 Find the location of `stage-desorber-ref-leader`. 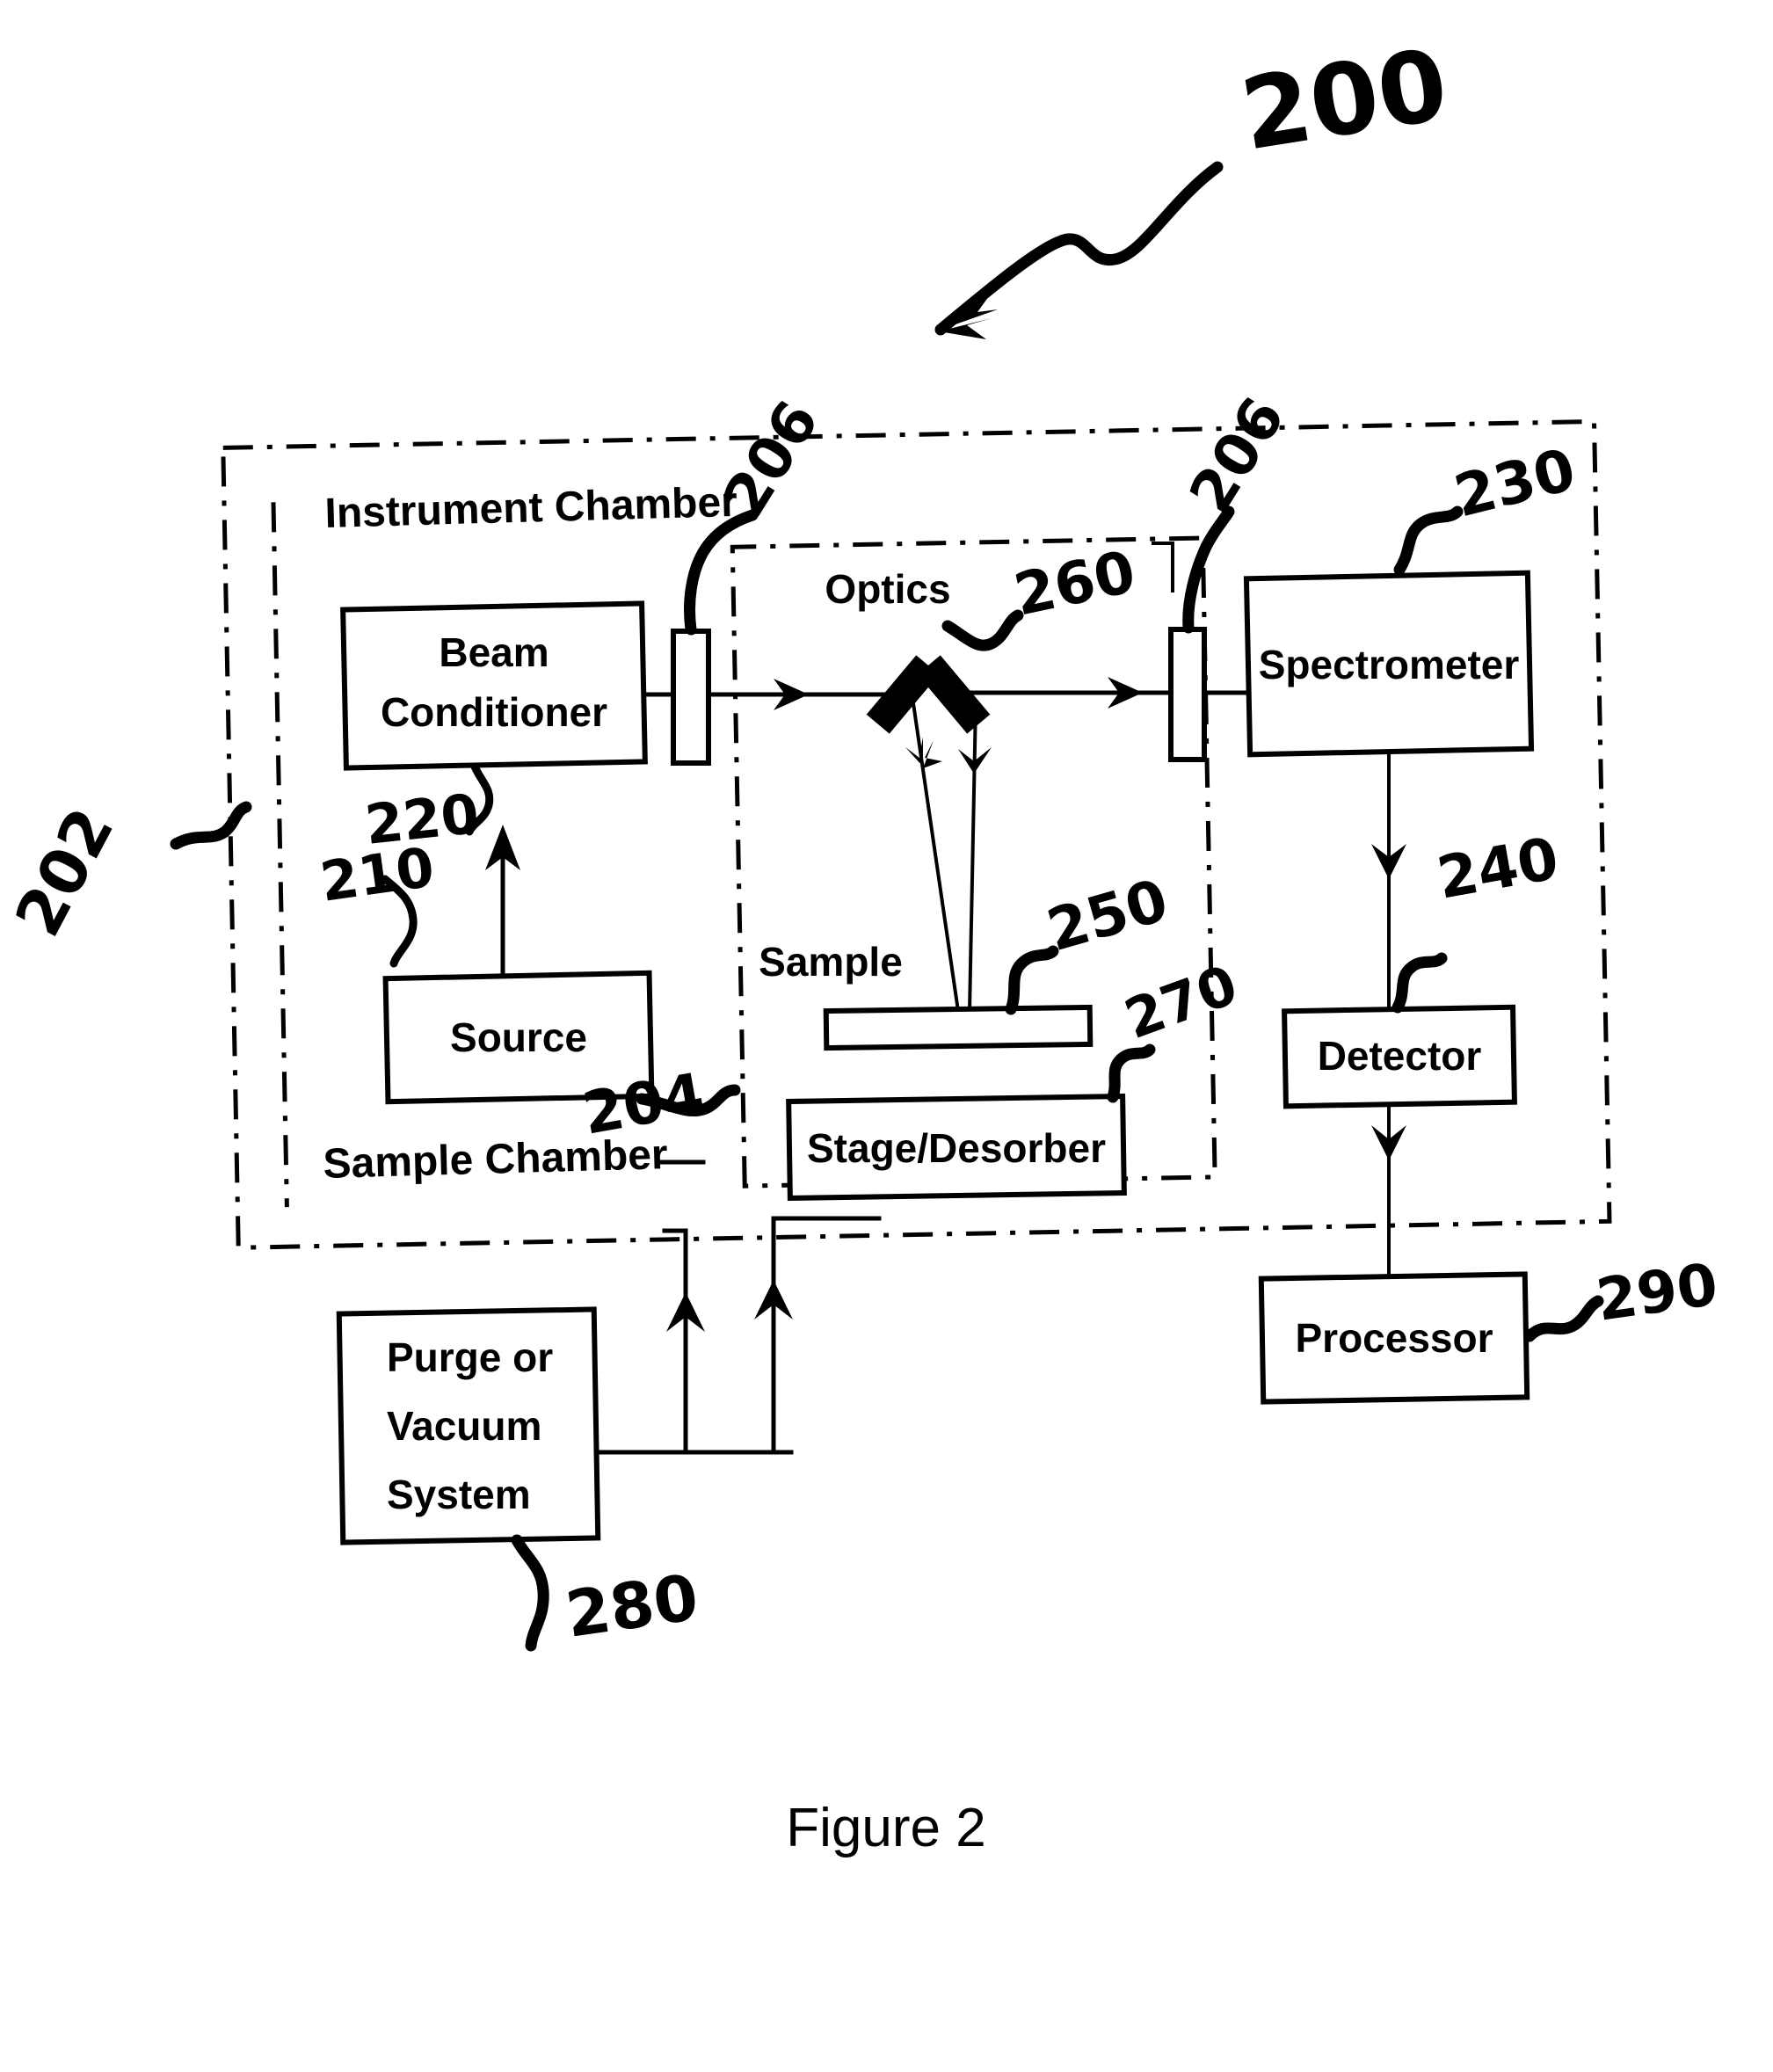

stage-desorber-ref-leader is located at coordinates (1131, 1073).